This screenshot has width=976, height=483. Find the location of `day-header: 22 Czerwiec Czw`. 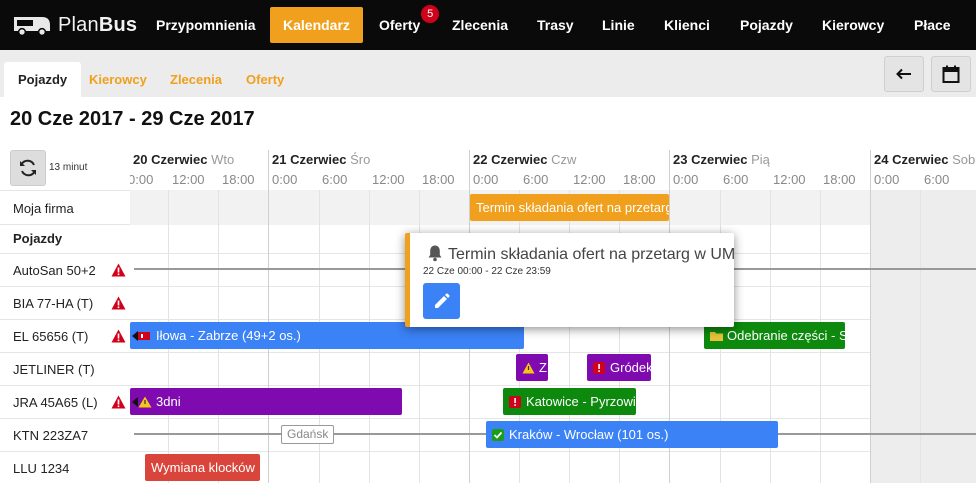

day-header: 22 Czerwiec Czw is located at coordinates (524, 159).